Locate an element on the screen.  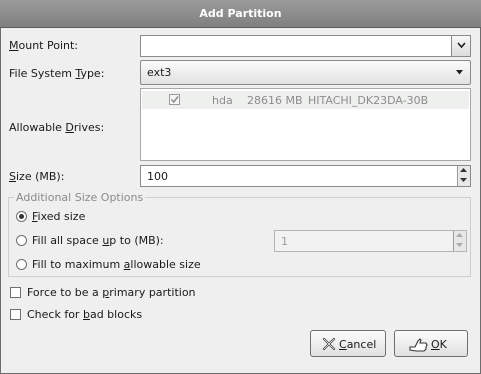
fill-upto-spinbutton: 1 is located at coordinates (370, 241).